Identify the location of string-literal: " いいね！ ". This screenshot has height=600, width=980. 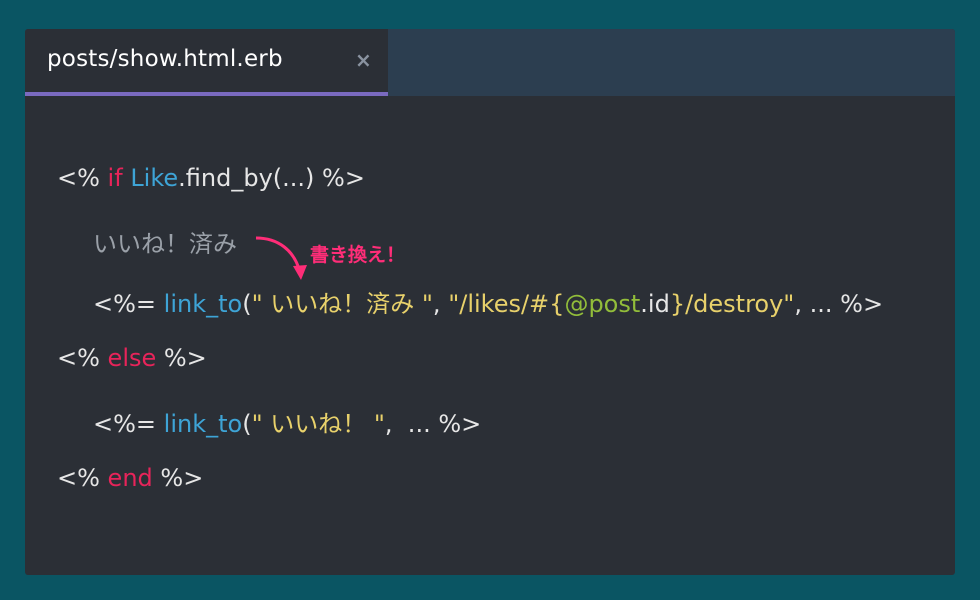
(318, 424).